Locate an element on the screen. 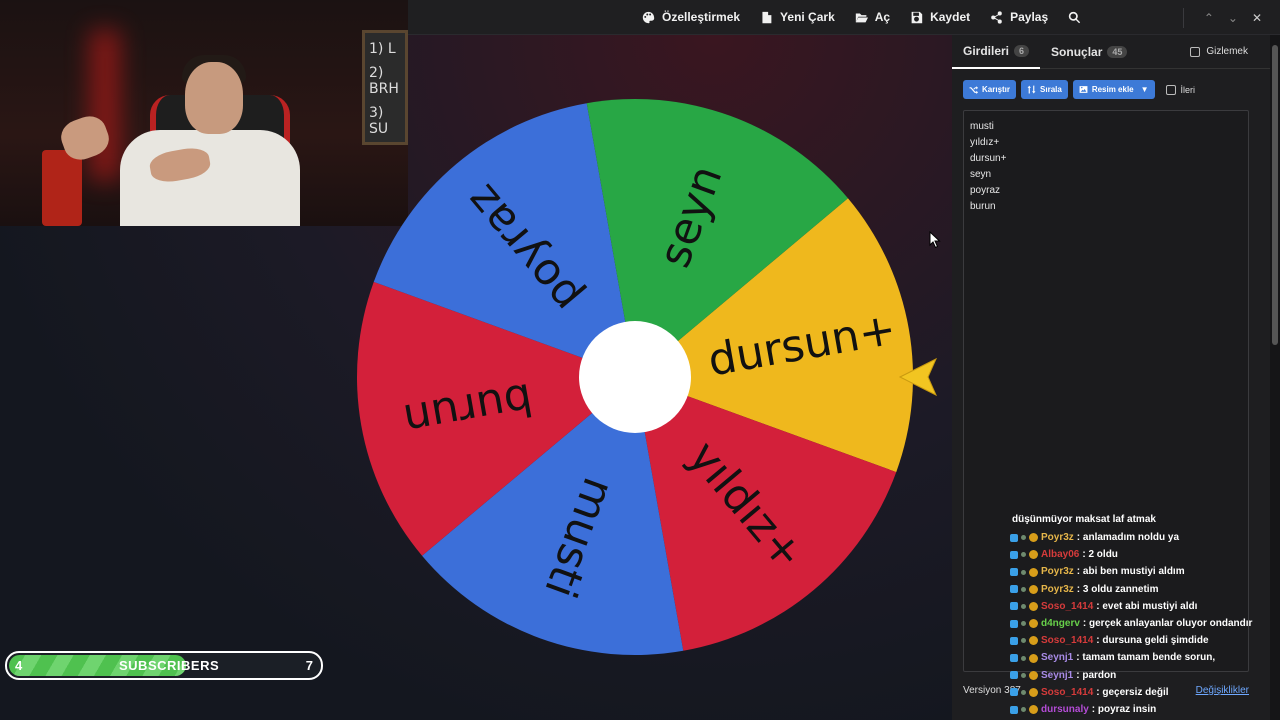  chat-message: Seynj1: pardon is located at coordinates (1145, 675).